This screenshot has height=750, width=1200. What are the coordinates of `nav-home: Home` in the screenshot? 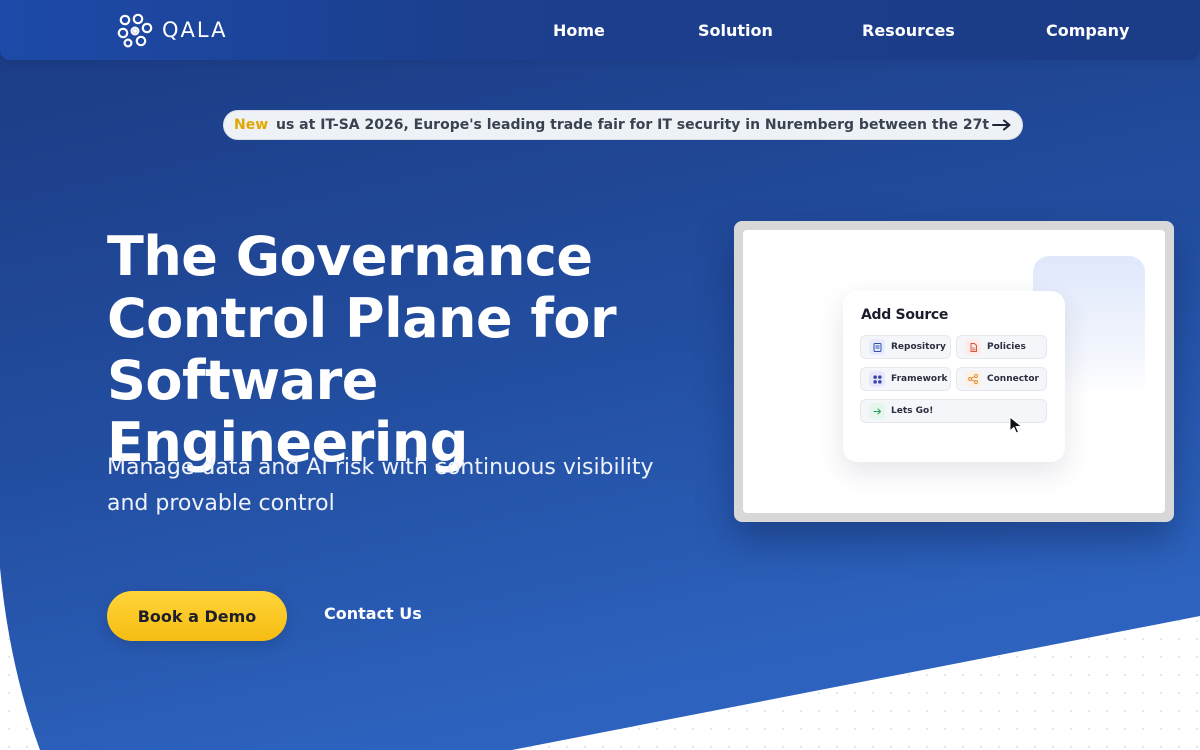 It's located at (579, 30).